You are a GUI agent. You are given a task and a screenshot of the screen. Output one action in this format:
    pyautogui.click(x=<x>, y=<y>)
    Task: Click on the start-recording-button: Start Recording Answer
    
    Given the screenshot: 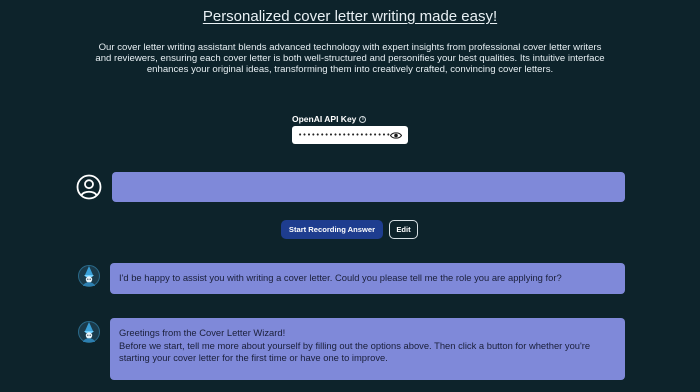 What is the action you would take?
    pyautogui.click(x=332, y=229)
    